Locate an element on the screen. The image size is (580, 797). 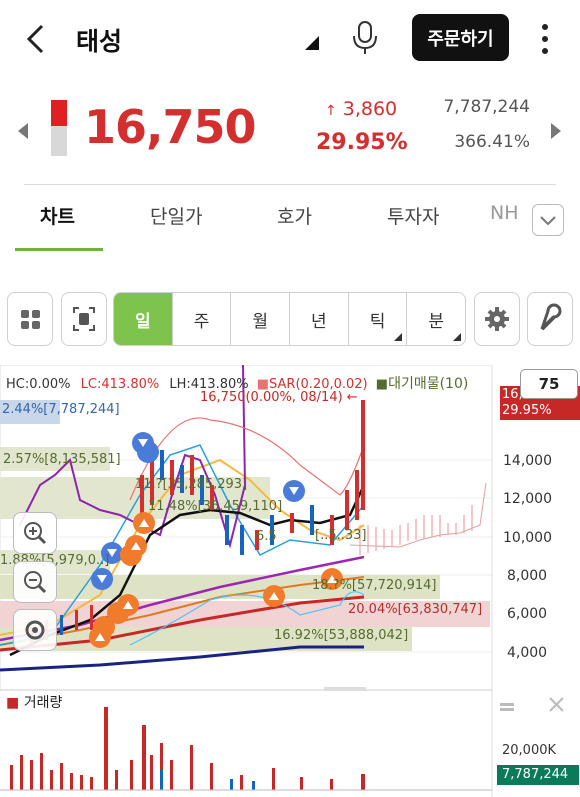
volume-percent: 366.41% is located at coordinates (492, 142).